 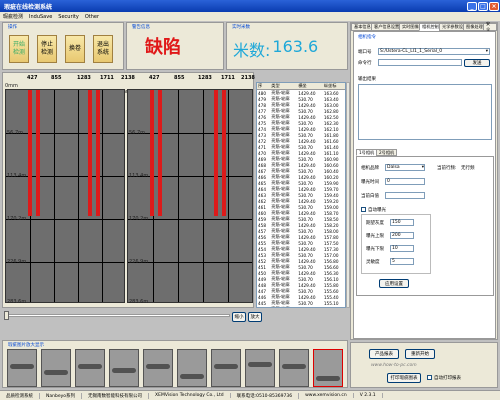 I want to click on defect-thumbnail-selected, so click(x=328, y=368).